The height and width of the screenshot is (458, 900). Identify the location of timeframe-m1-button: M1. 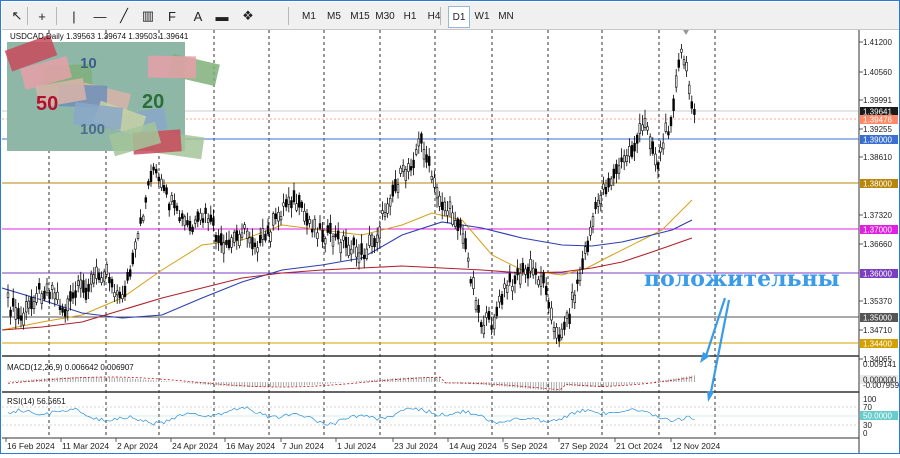
(309, 16).